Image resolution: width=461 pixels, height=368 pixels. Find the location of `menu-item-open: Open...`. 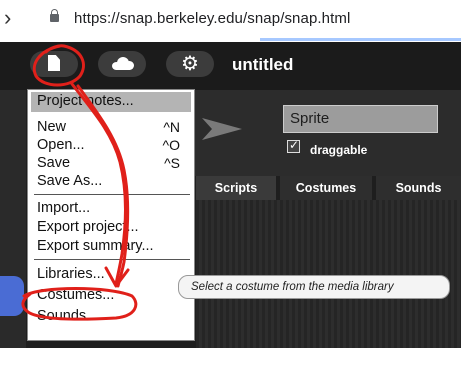

menu-item-open: Open... is located at coordinates (61, 145).